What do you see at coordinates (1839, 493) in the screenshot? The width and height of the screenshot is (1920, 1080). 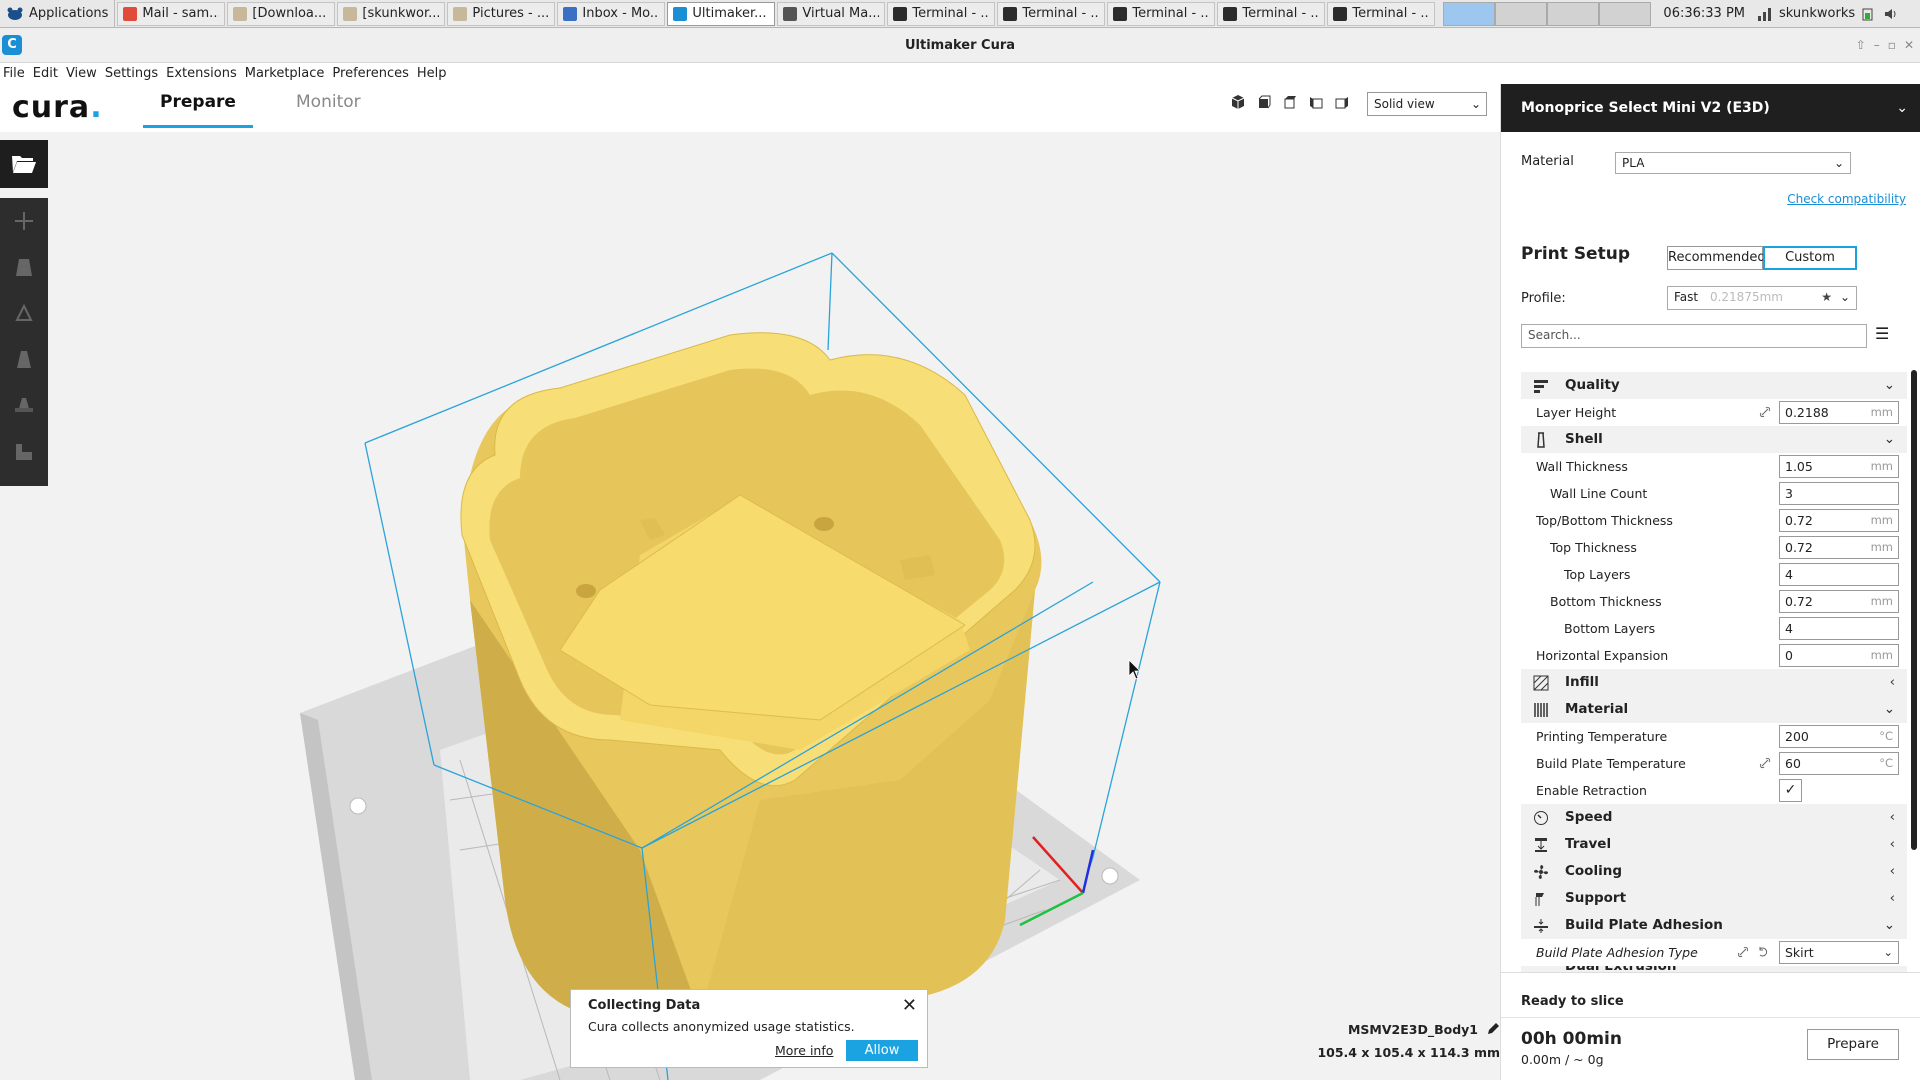 I see `wall-line-count-input: 3` at bounding box center [1839, 493].